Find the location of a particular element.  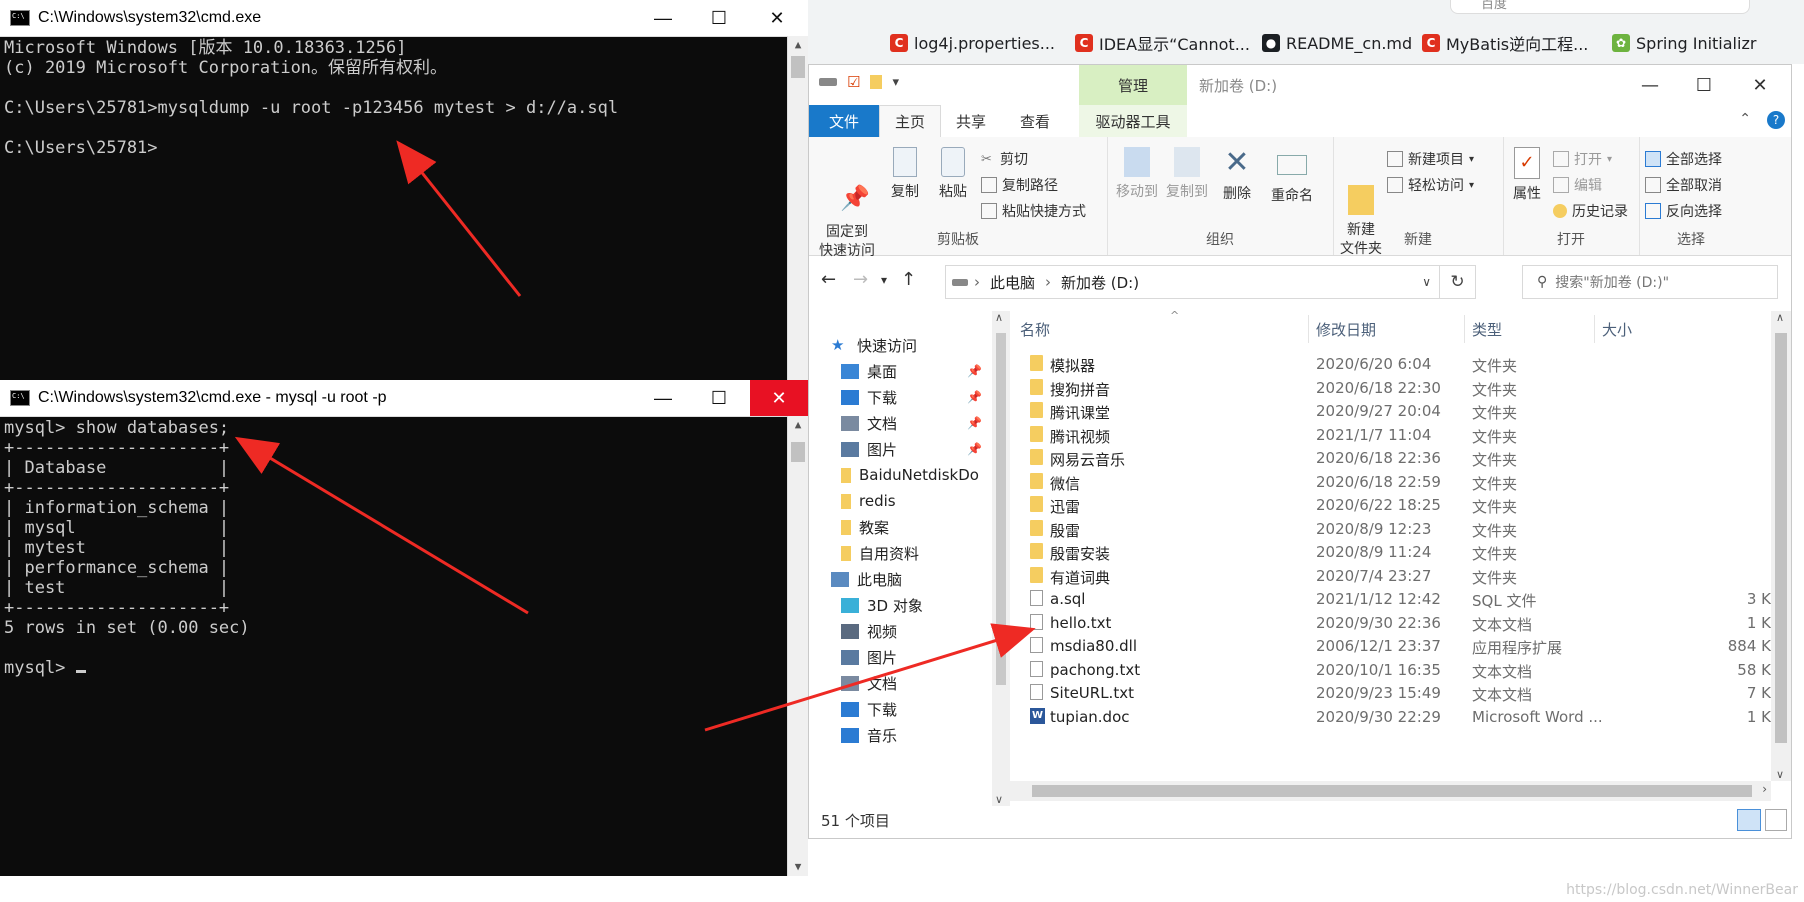

column-header-name: 名称 is located at coordinates (1035, 329).